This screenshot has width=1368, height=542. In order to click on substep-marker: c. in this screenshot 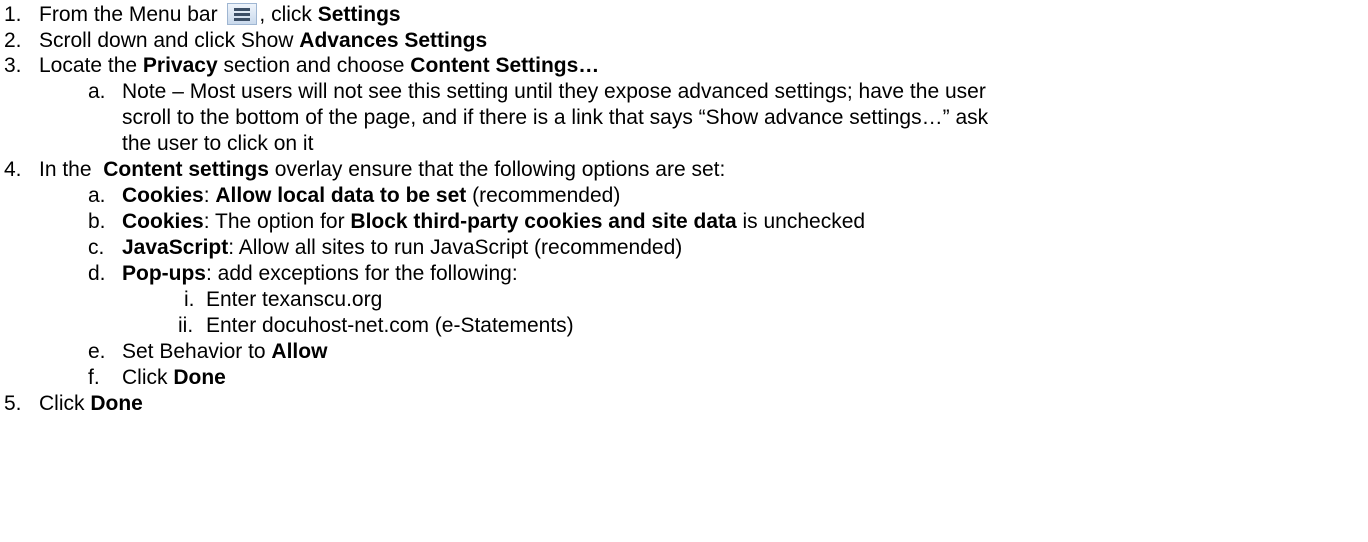, I will do `click(96, 247)`.